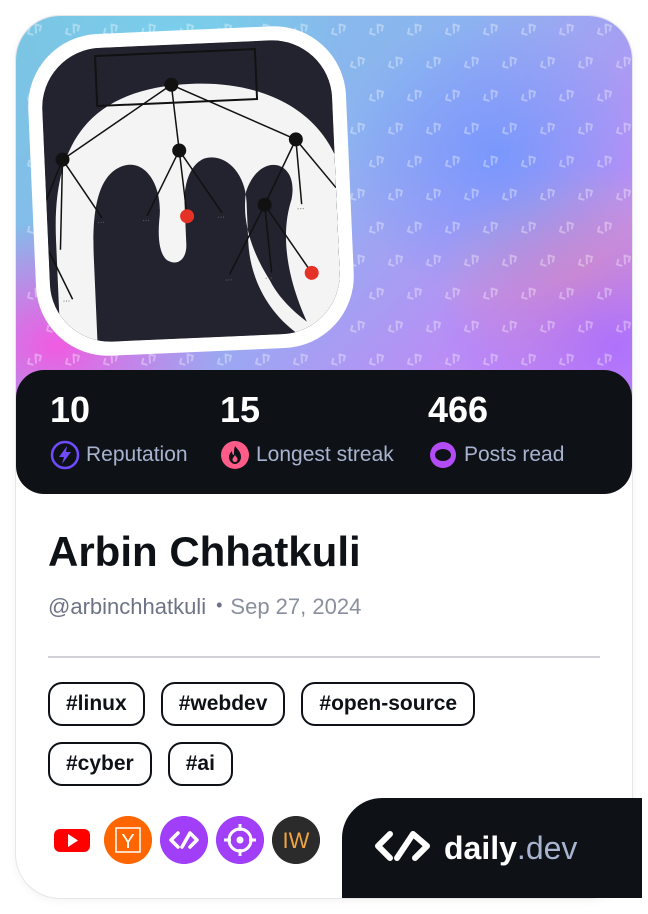 The image size is (648, 914). I want to click on source-list: Y IW, so click(188, 840).